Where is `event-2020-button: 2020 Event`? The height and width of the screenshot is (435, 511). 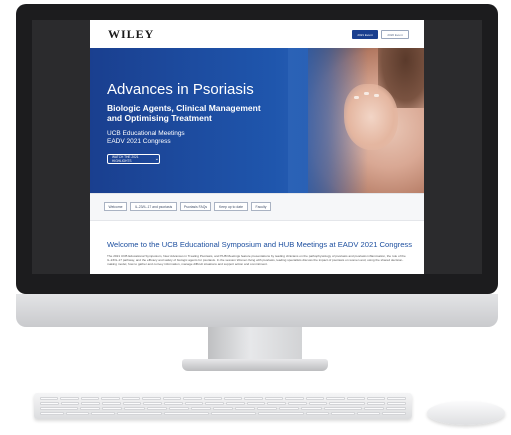 event-2020-button: 2020 Event is located at coordinates (395, 34).